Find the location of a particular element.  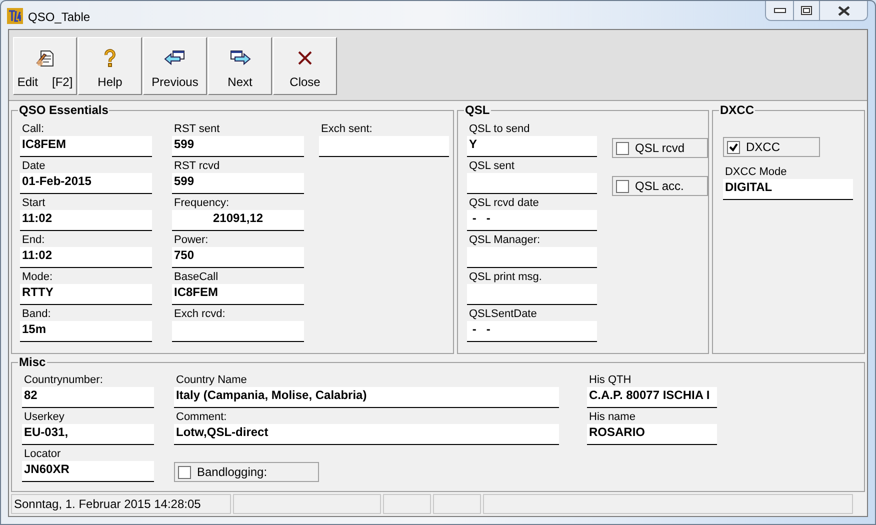

field-label: DXCC Mode is located at coordinates (756, 172).